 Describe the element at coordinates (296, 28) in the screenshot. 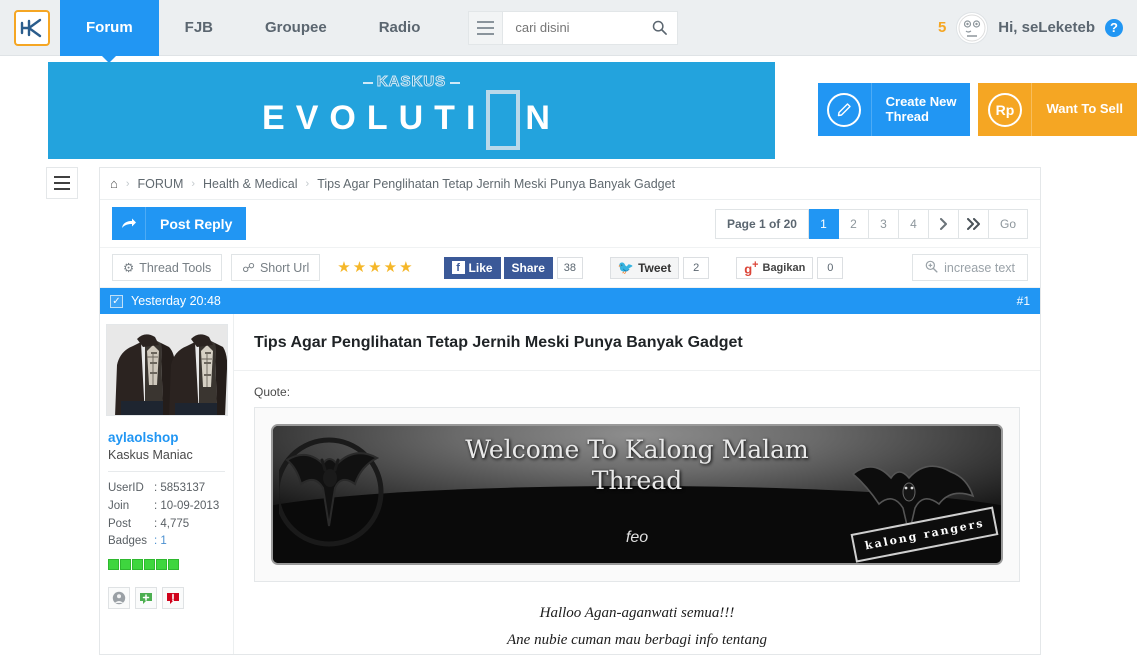

I see `nav-item-groupee: Groupee` at that location.